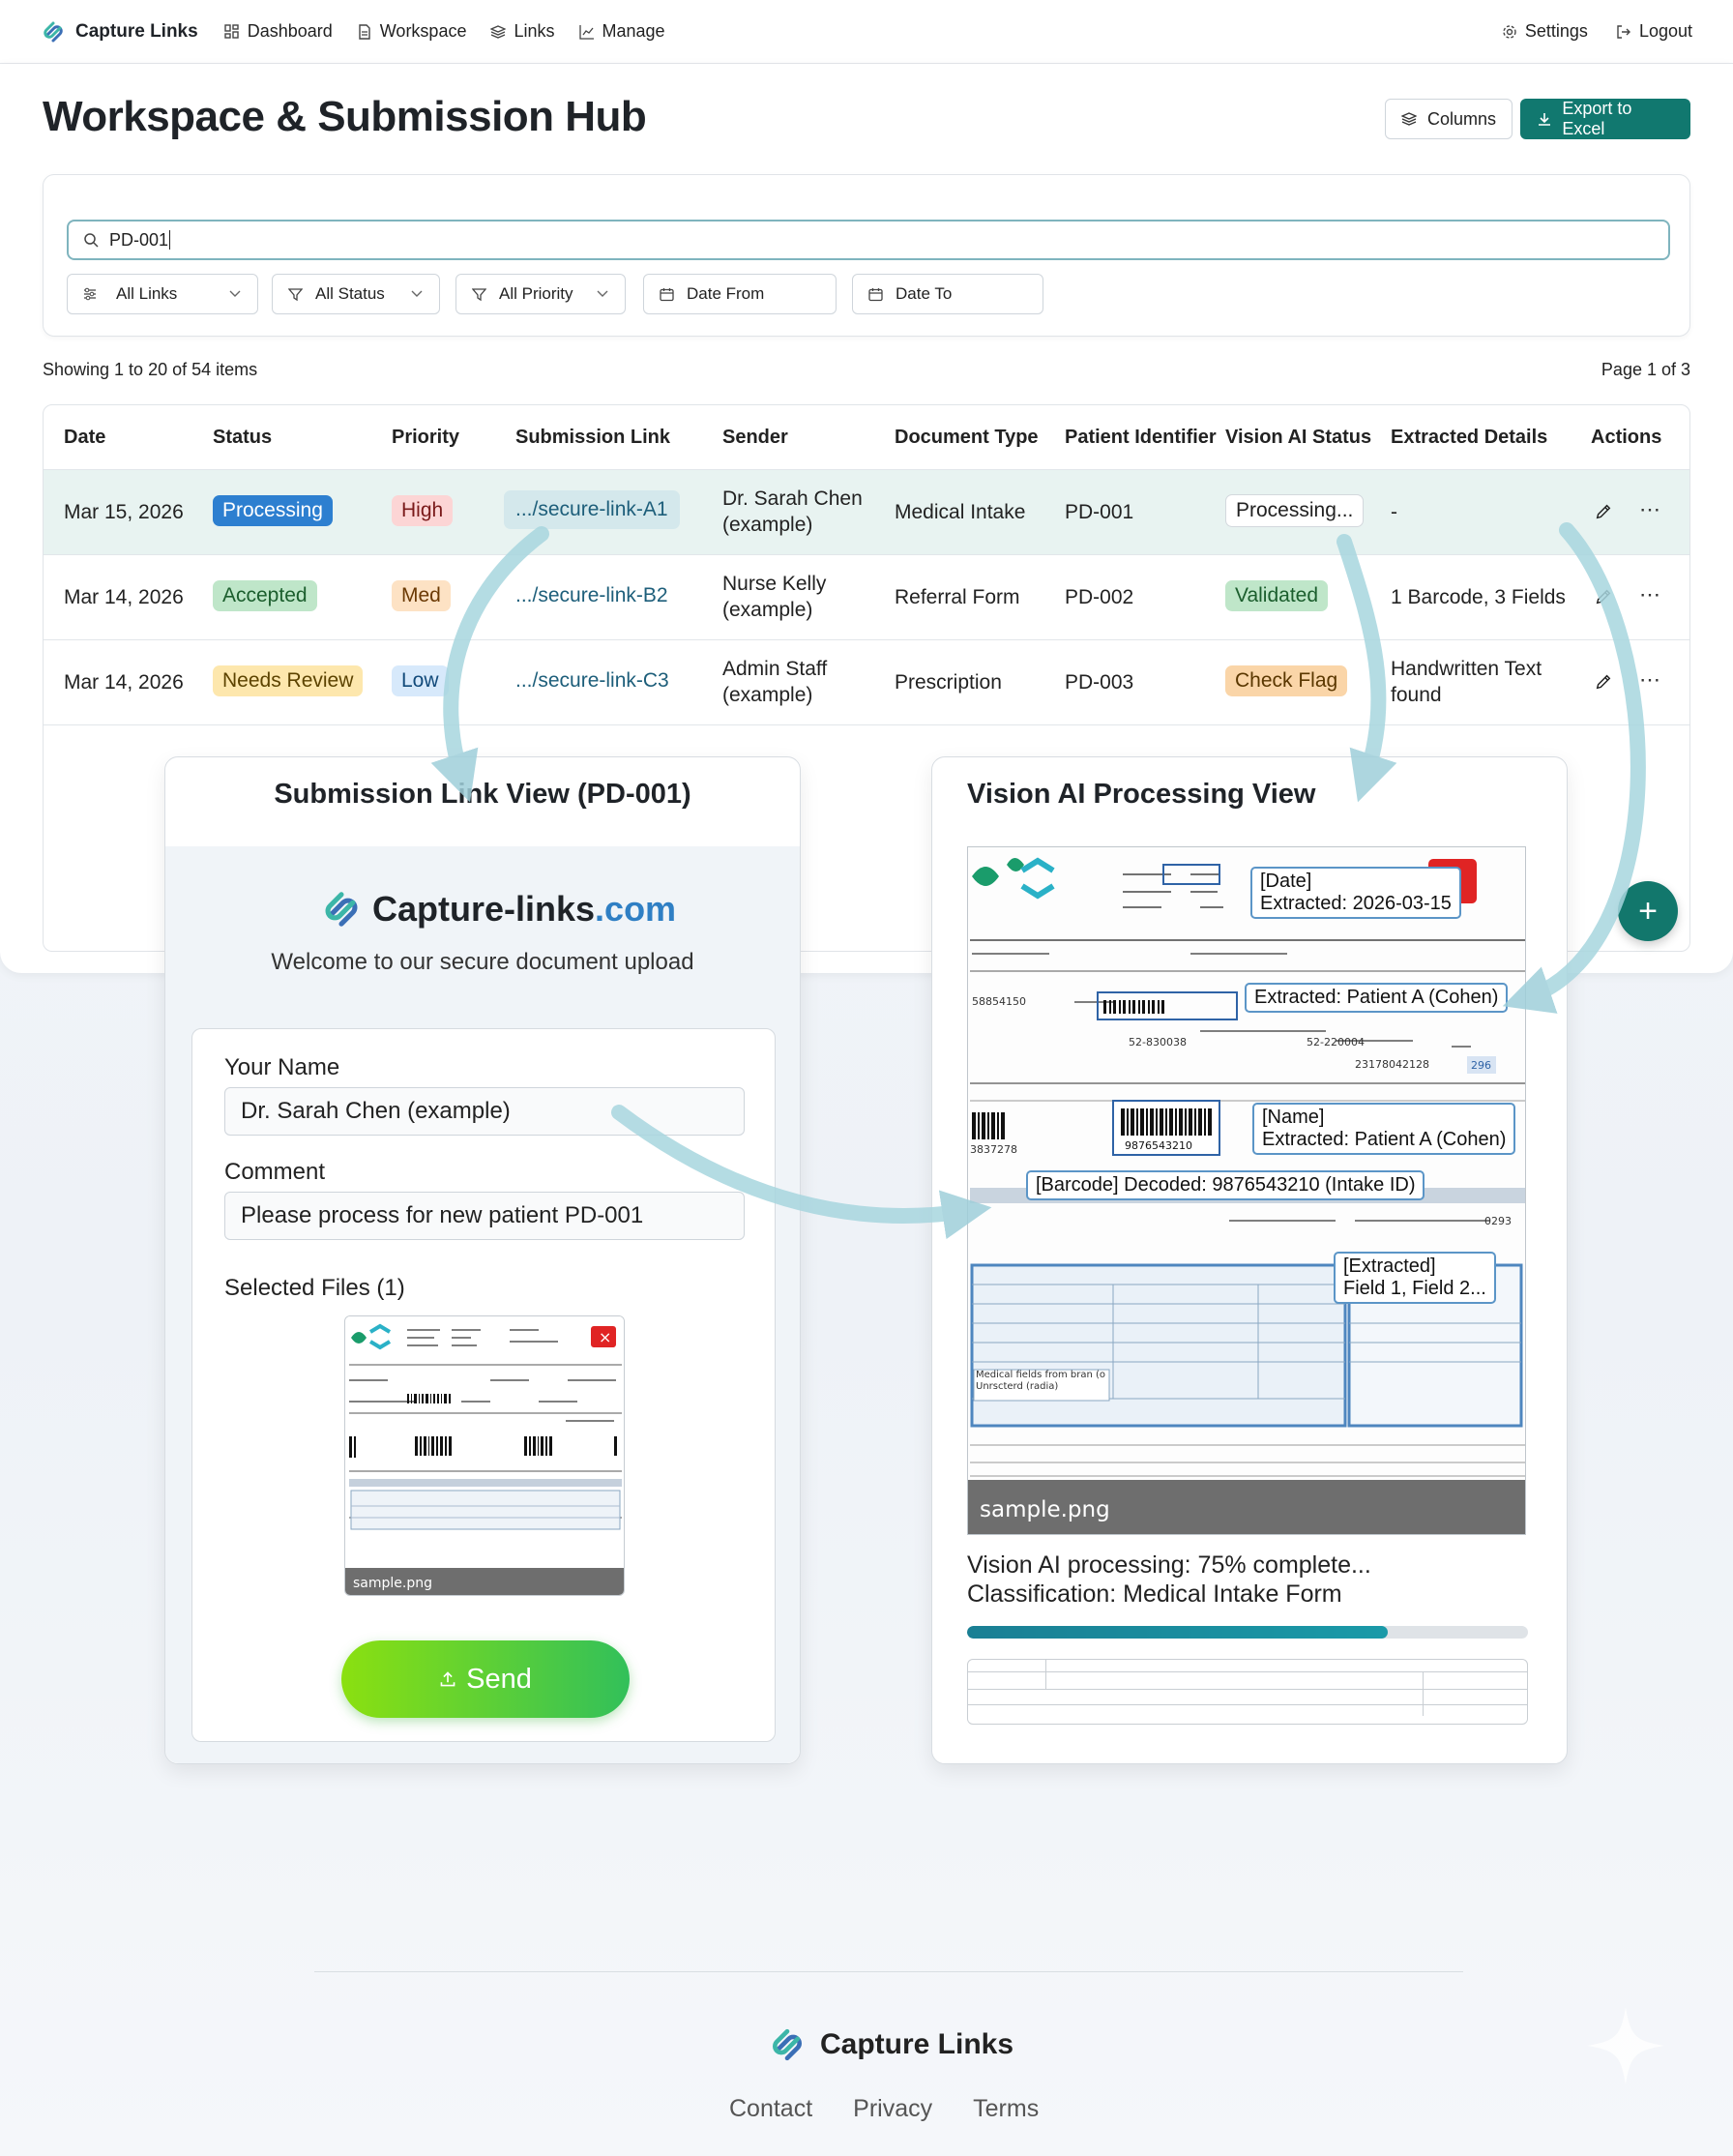 This screenshot has width=1733, height=2156. Describe the element at coordinates (1625, 2045) in the screenshot. I see `sparkle-icon` at that location.